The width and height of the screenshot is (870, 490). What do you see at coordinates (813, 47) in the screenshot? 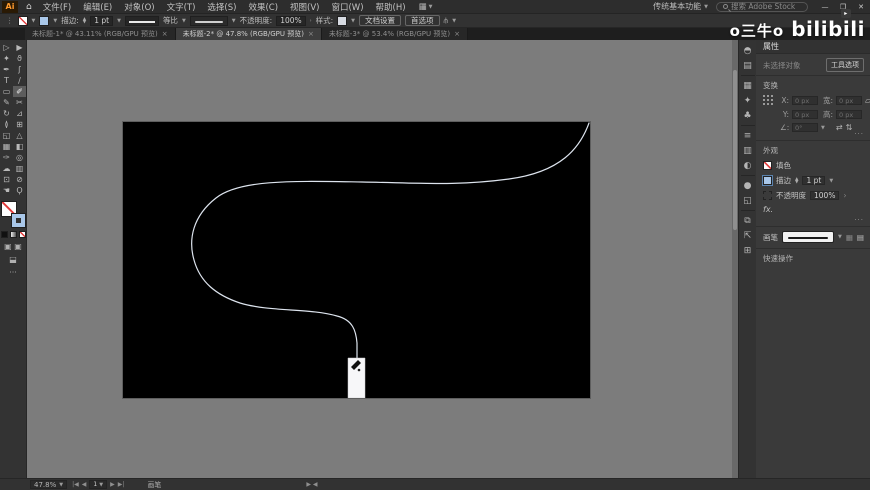
I see `properties-panel-tab: 属性` at bounding box center [813, 47].